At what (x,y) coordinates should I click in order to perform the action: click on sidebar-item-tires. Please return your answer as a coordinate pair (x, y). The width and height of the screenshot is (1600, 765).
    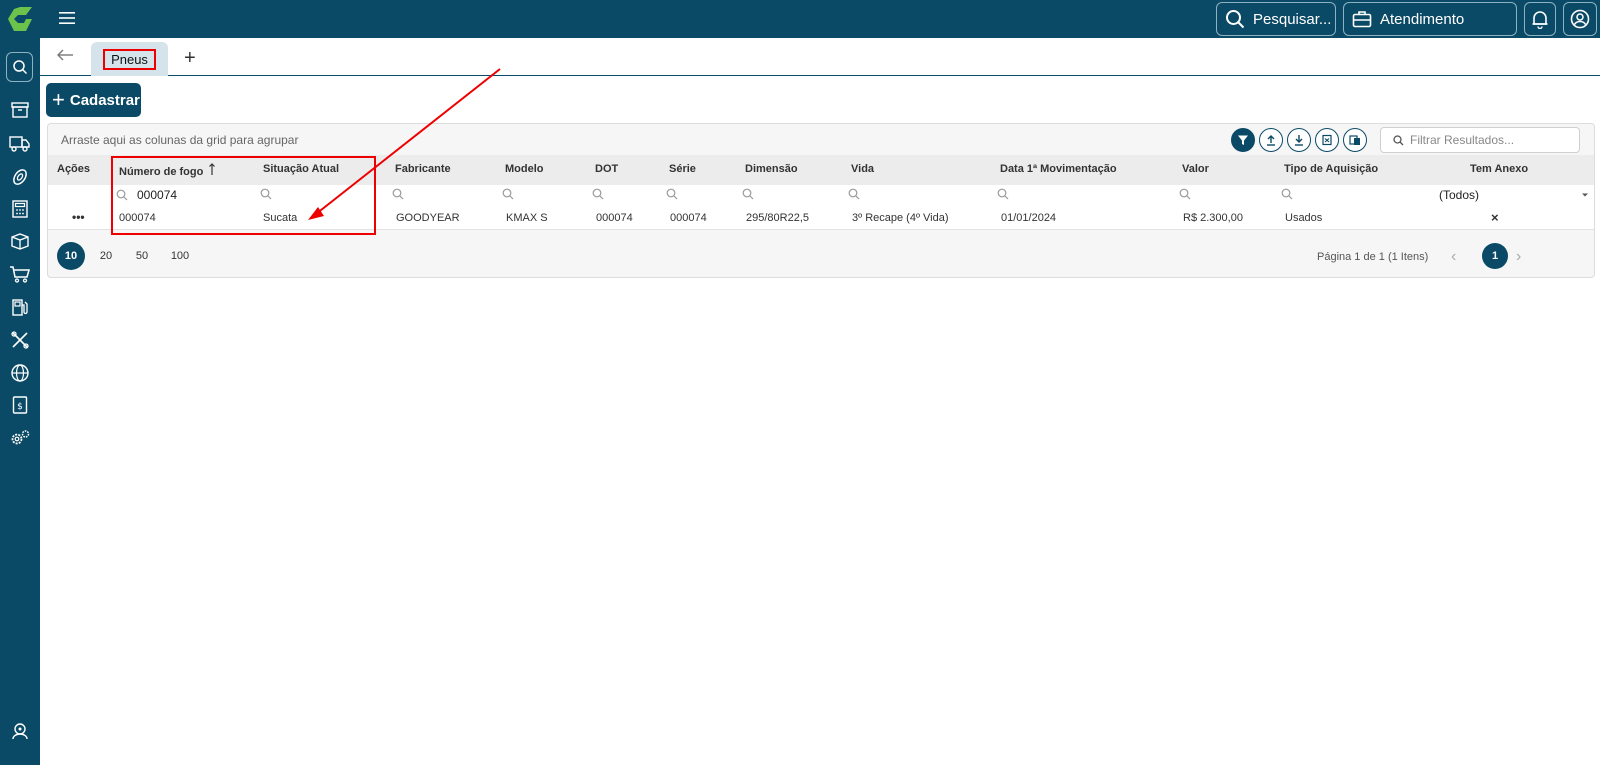
    Looking at the image, I should click on (20, 177).